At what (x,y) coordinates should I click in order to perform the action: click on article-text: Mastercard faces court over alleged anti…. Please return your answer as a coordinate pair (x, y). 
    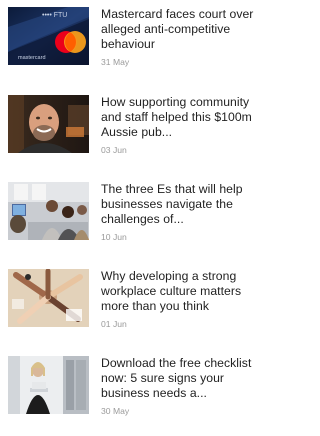
    Looking at the image, I should click on (183, 37).